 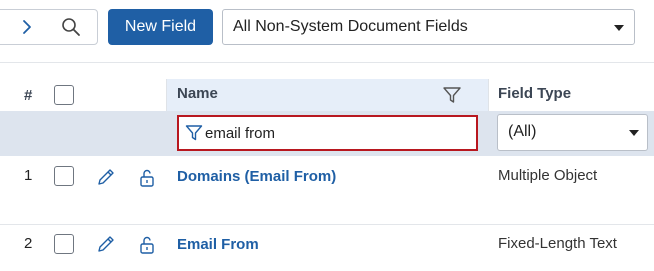 I want to click on new-field-button: New Field, so click(x=160, y=27).